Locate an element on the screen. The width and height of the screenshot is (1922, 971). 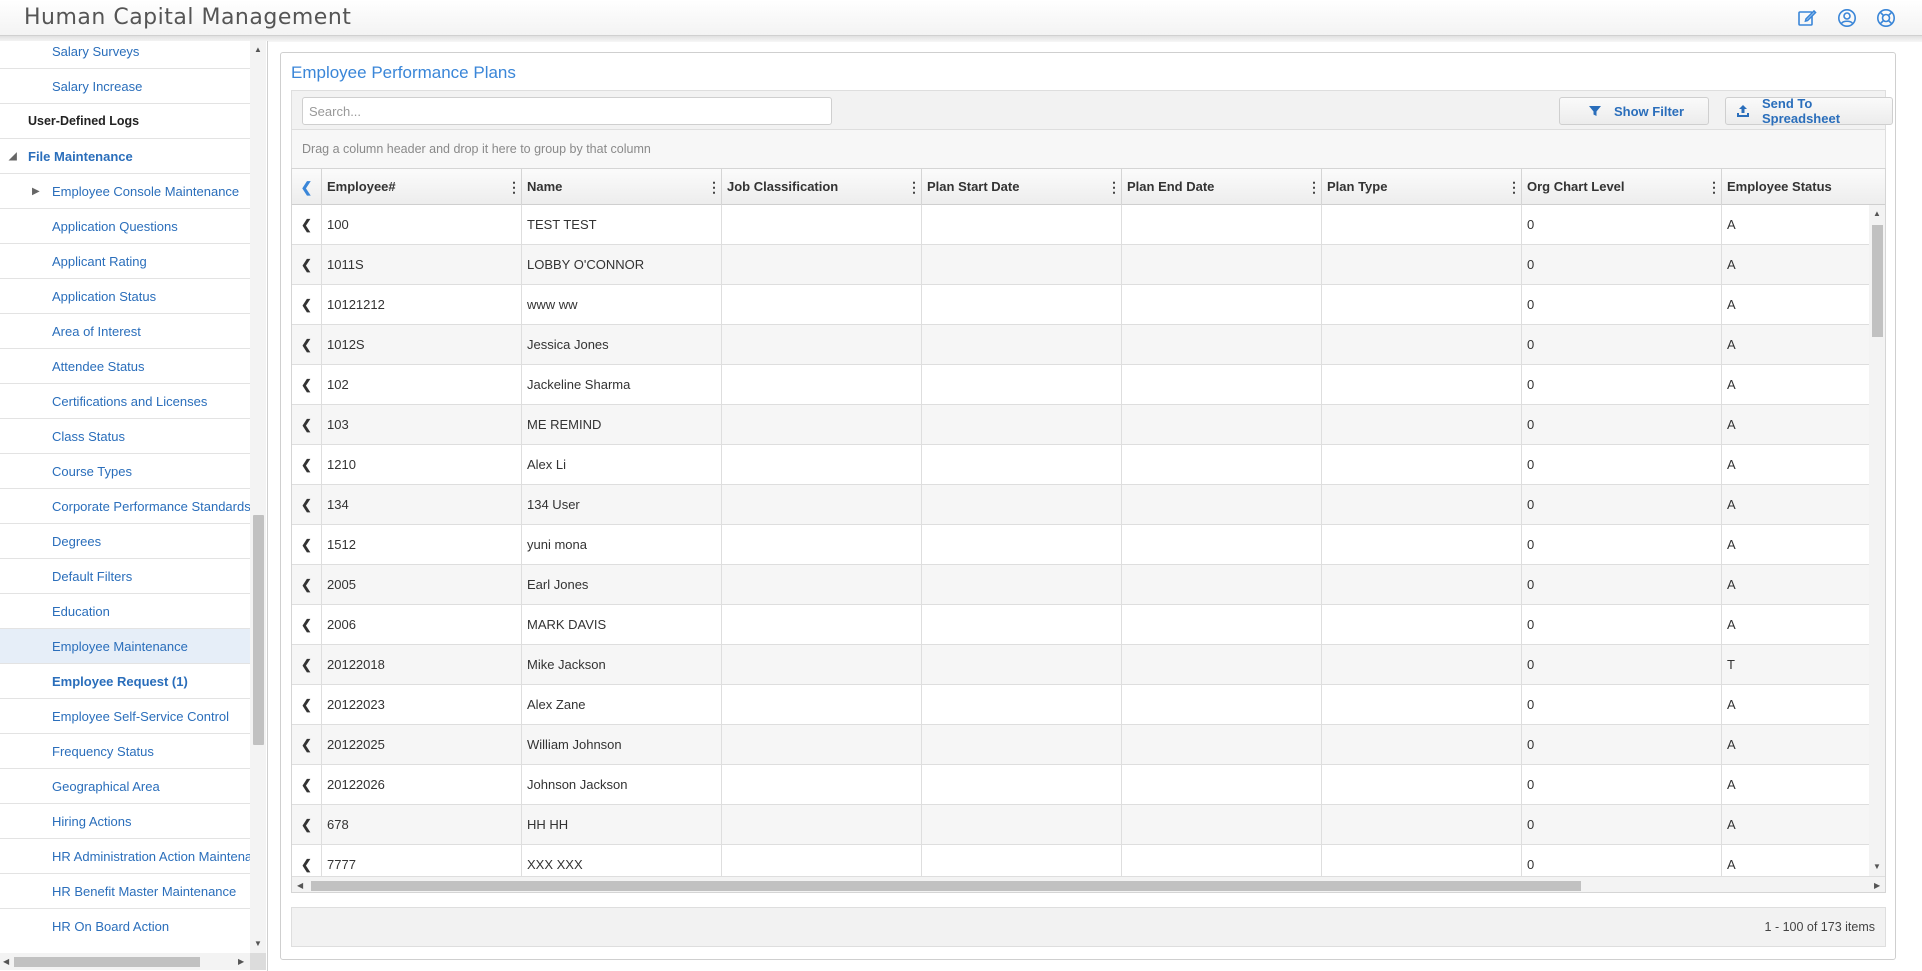
column-header-plan-type: Plan Type ⋮ is located at coordinates (1422, 187).